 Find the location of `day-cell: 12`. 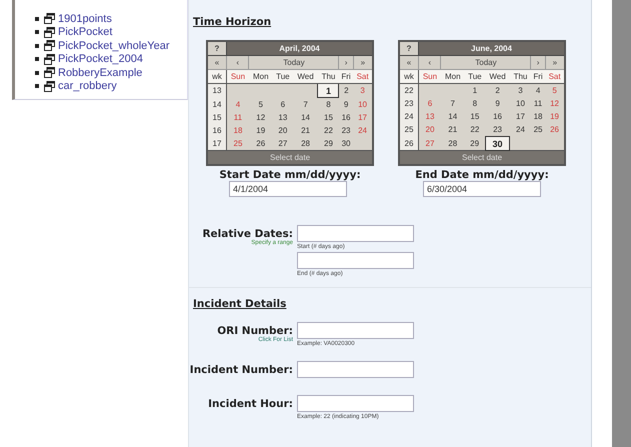

day-cell: 12 is located at coordinates (260, 117).